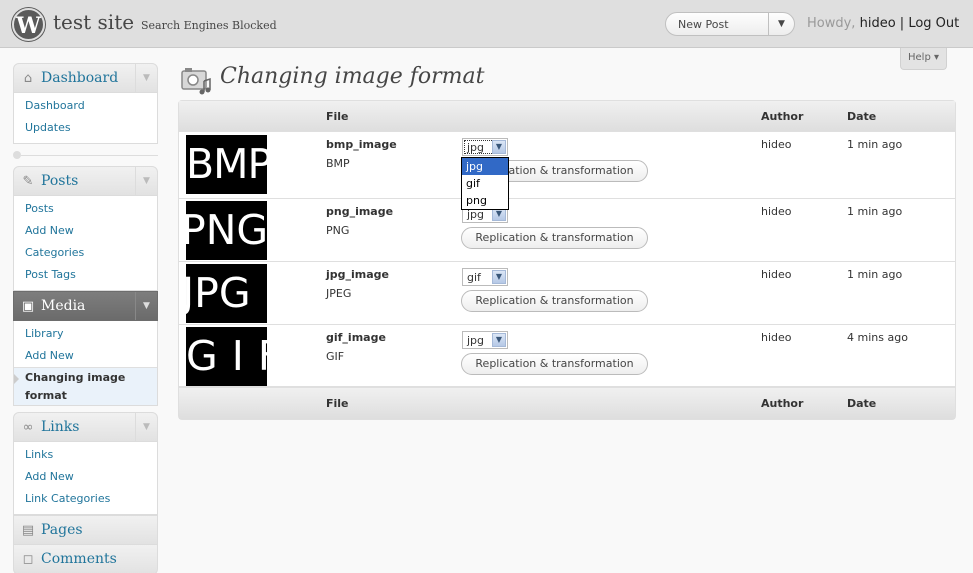 The height and width of the screenshot is (573, 973). What do you see at coordinates (730, 24) in the screenshot?
I see `favorite-actions: New Post ▼` at bounding box center [730, 24].